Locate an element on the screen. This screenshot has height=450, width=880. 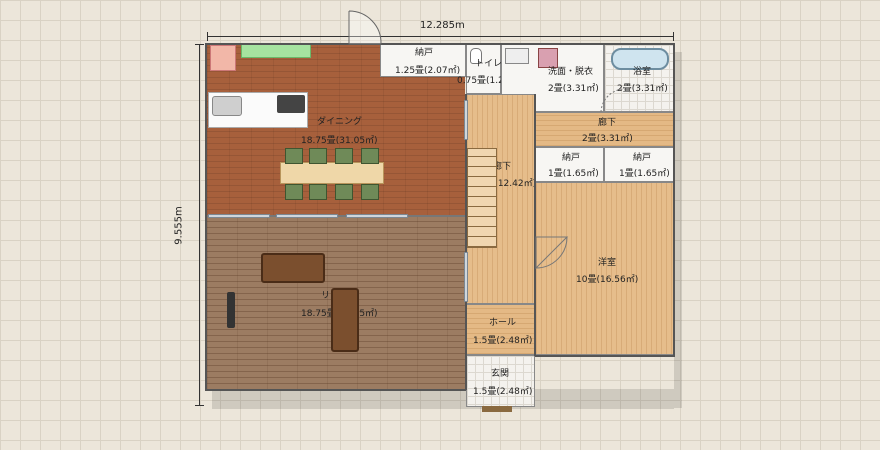
fridge is located at coordinates (223, 58).